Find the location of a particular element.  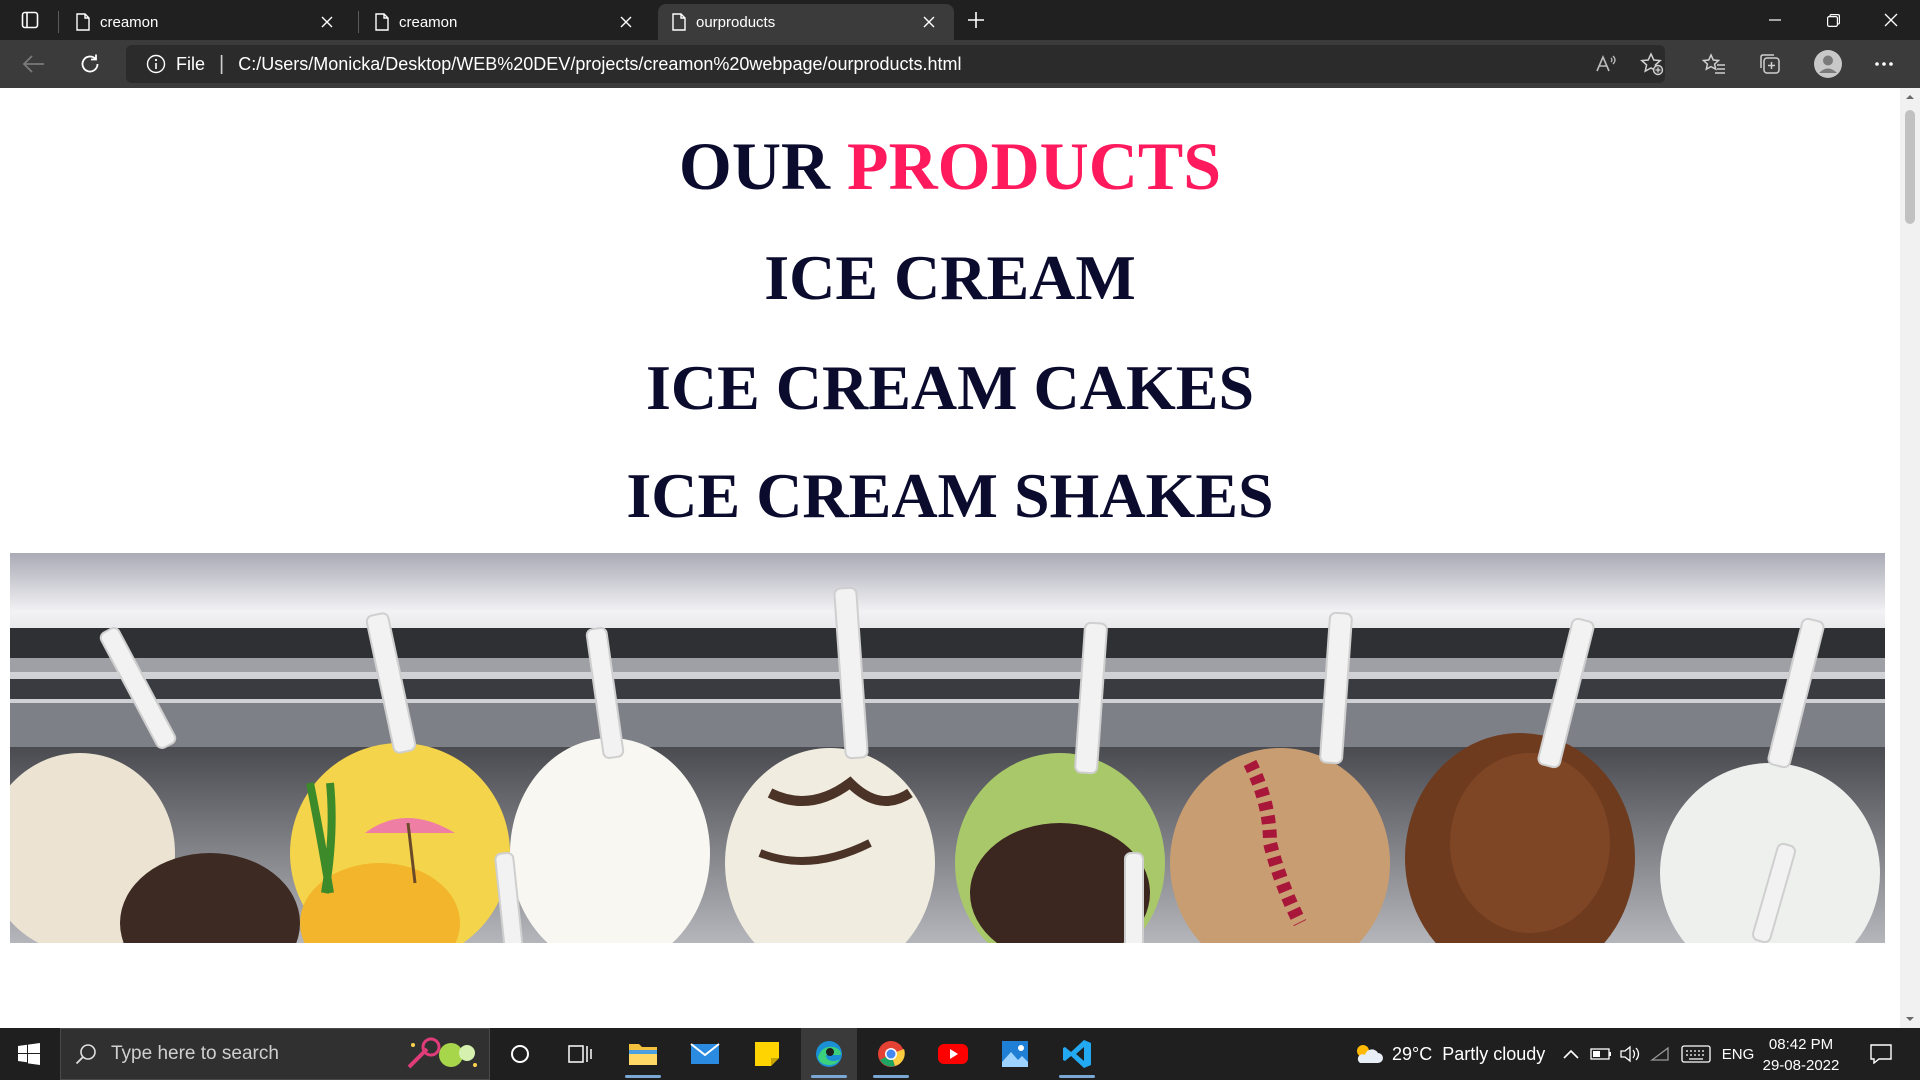

volume-icon is located at coordinates (1631, 1054).